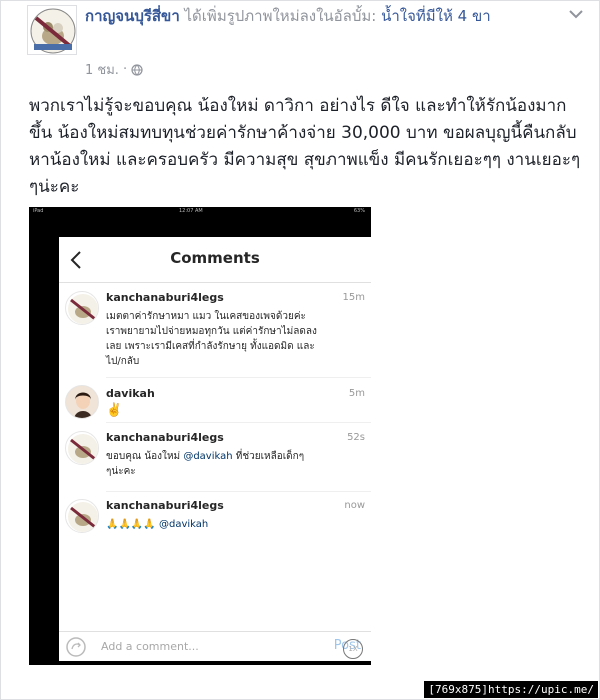 The width and height of the screenshot is (600, 700). Describe the element at coordinates (356, 437) in the screenshot. I see `comment-time: 52s` at that location.